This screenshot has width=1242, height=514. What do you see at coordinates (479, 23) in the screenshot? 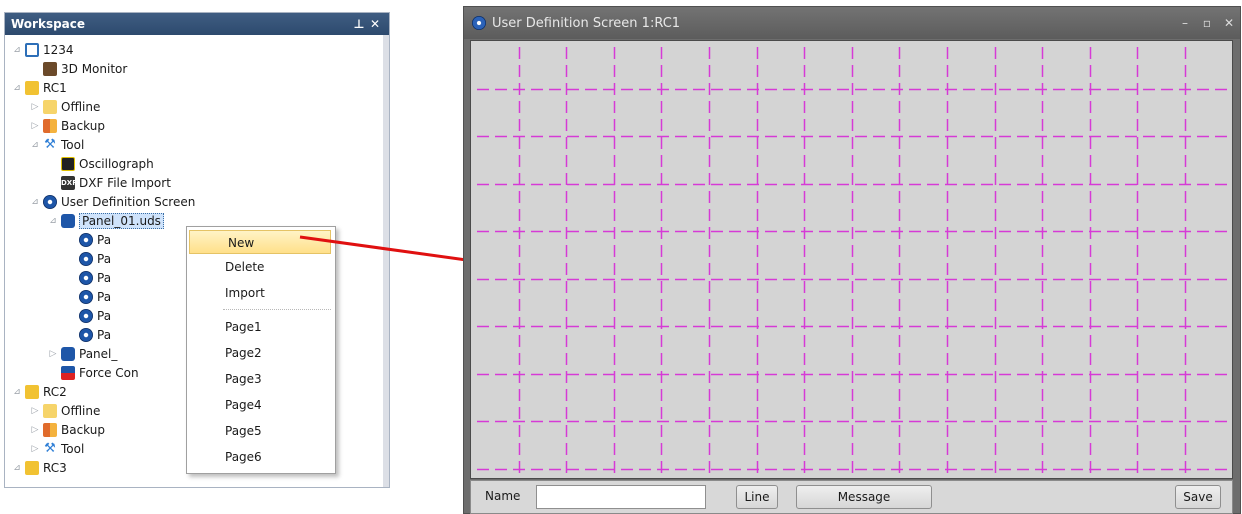
I see `user-definition-screen-icon` at bounding box center [479, 23].